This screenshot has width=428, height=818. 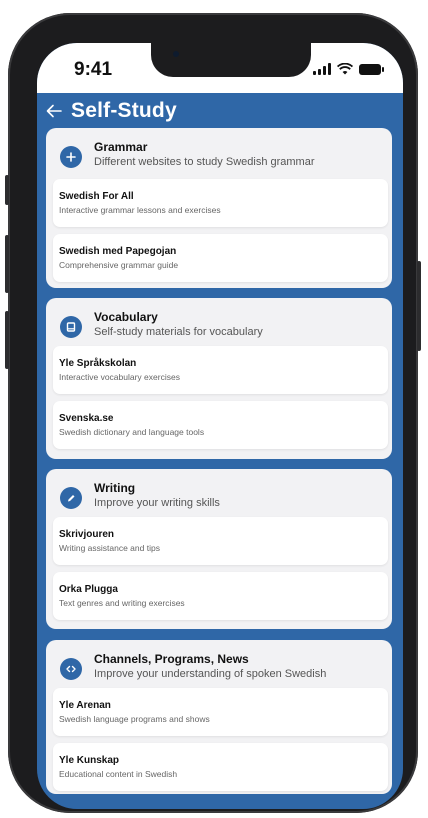 I want to click on signal-icon, so click(x=322, y=69).